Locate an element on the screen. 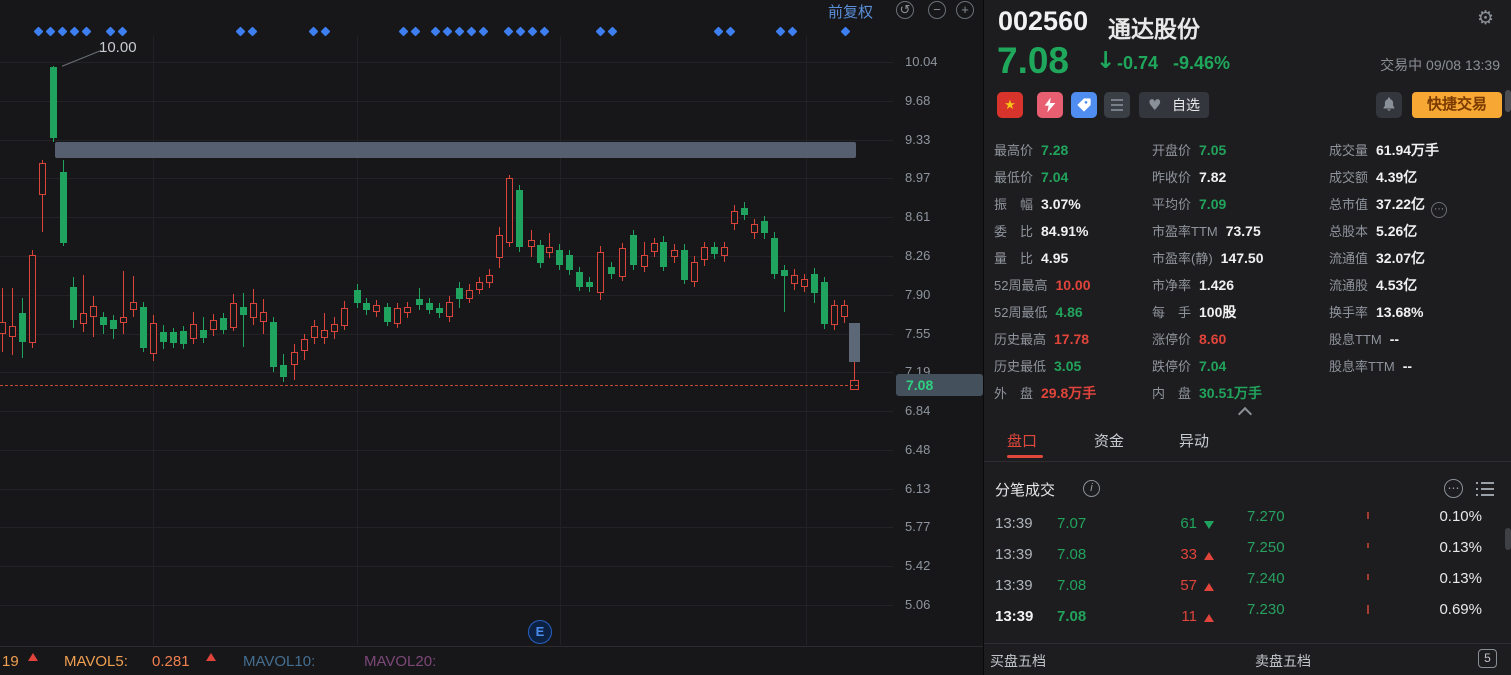 The width and height of the screenshot is (1511, 675). tab-盘口: 盘口 is located at coordinates (1022, 440).